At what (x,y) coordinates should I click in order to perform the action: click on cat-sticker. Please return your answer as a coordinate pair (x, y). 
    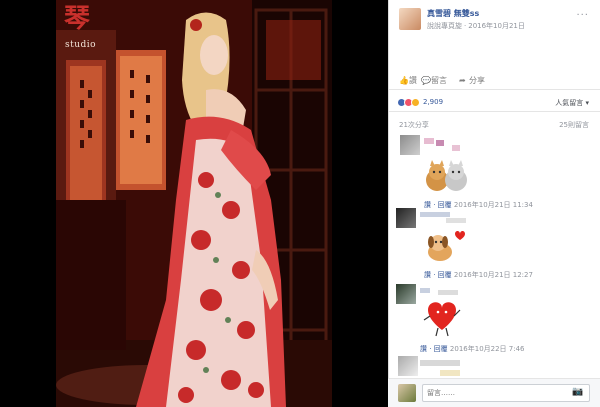
    Looking at the image, I should click on (446, 178).